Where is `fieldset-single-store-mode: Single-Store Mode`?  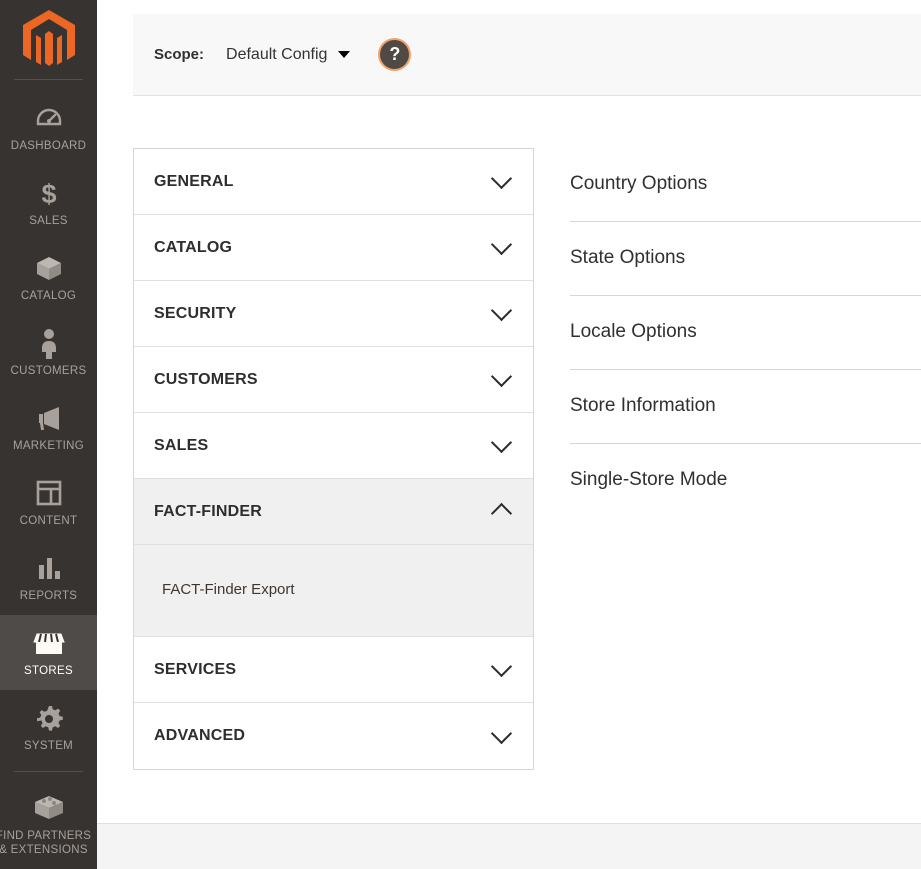
fieldset-single-store-mode: Single-Store Mode is located at coordinates (745, 480).